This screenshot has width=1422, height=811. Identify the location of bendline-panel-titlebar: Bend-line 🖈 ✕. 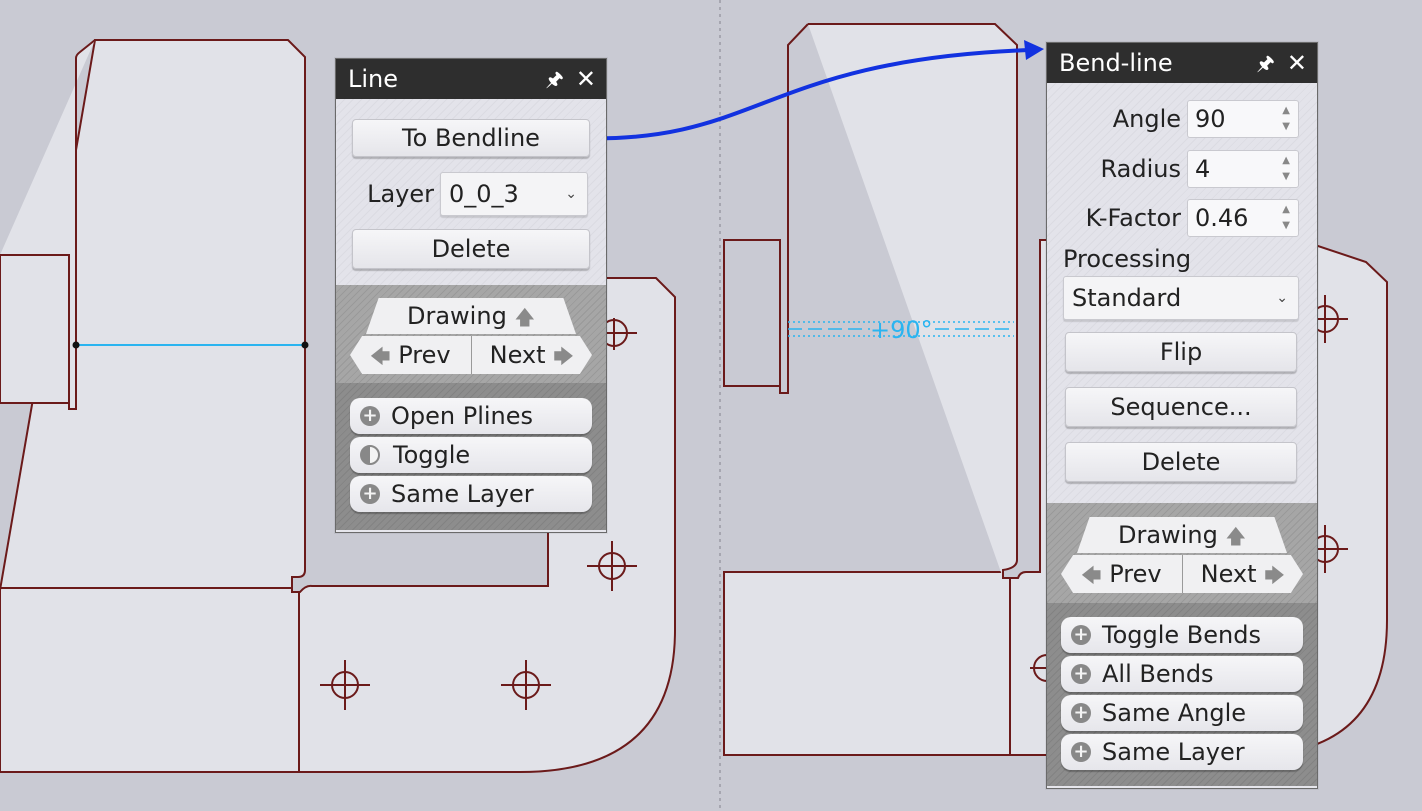
(1182, 63).